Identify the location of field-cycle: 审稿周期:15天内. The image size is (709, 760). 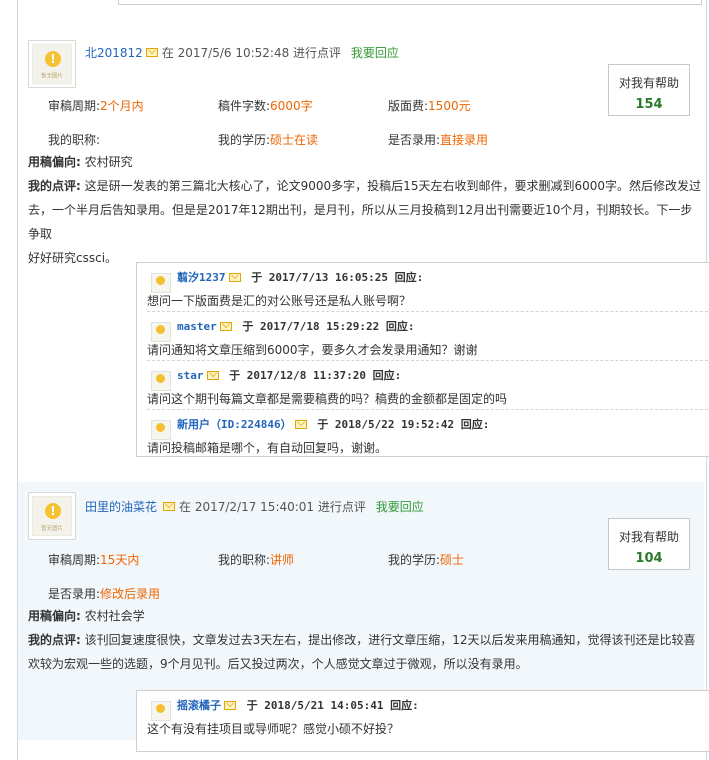
(94, 560).